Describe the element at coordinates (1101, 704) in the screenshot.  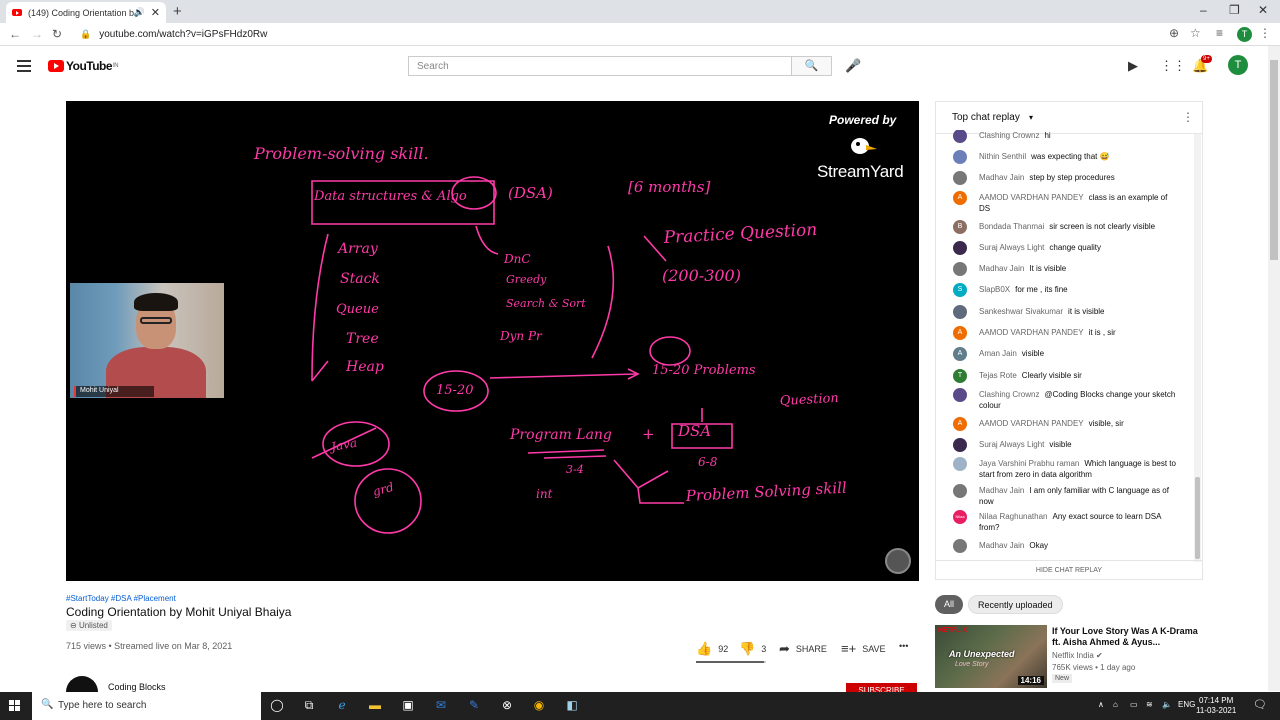
I see `tray-chevron-icon: ∧` at that location.